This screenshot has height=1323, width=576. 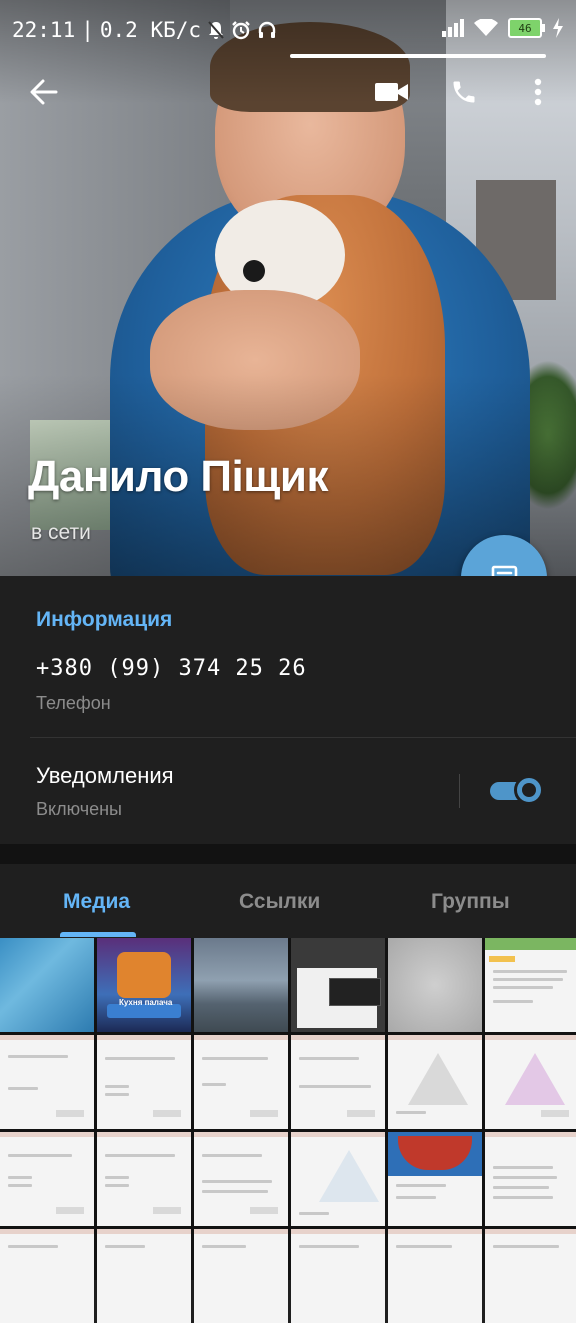 What do you see at coordinates (288, 93) in the screenshot?
I see `profile-toolbar` at bounding box center [288, 93].